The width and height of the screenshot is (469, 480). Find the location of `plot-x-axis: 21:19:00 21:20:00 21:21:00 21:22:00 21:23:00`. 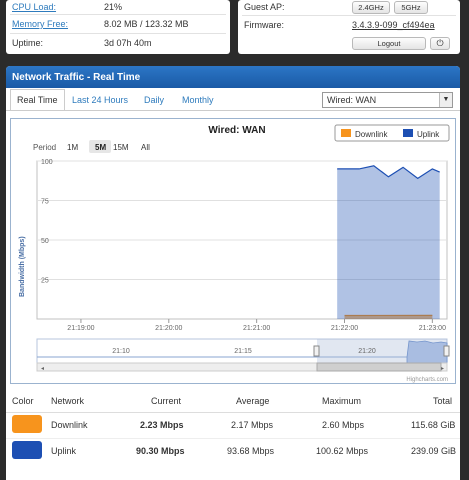

plot-x-axis: 21:19:00 21:20:00 21:21:00 21:22:00 21:23:00 is located at coordinates (256, 325).